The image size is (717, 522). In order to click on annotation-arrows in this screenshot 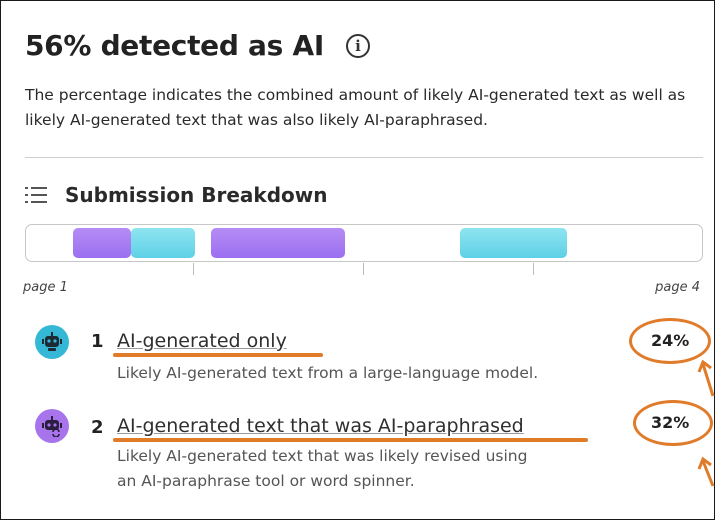, I will do `click(706, 423)`.